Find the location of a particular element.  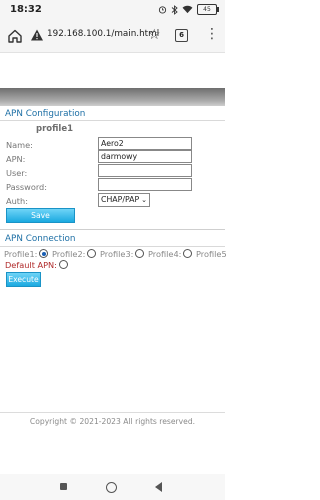

footer-divider is located at coordinates (112, 412).